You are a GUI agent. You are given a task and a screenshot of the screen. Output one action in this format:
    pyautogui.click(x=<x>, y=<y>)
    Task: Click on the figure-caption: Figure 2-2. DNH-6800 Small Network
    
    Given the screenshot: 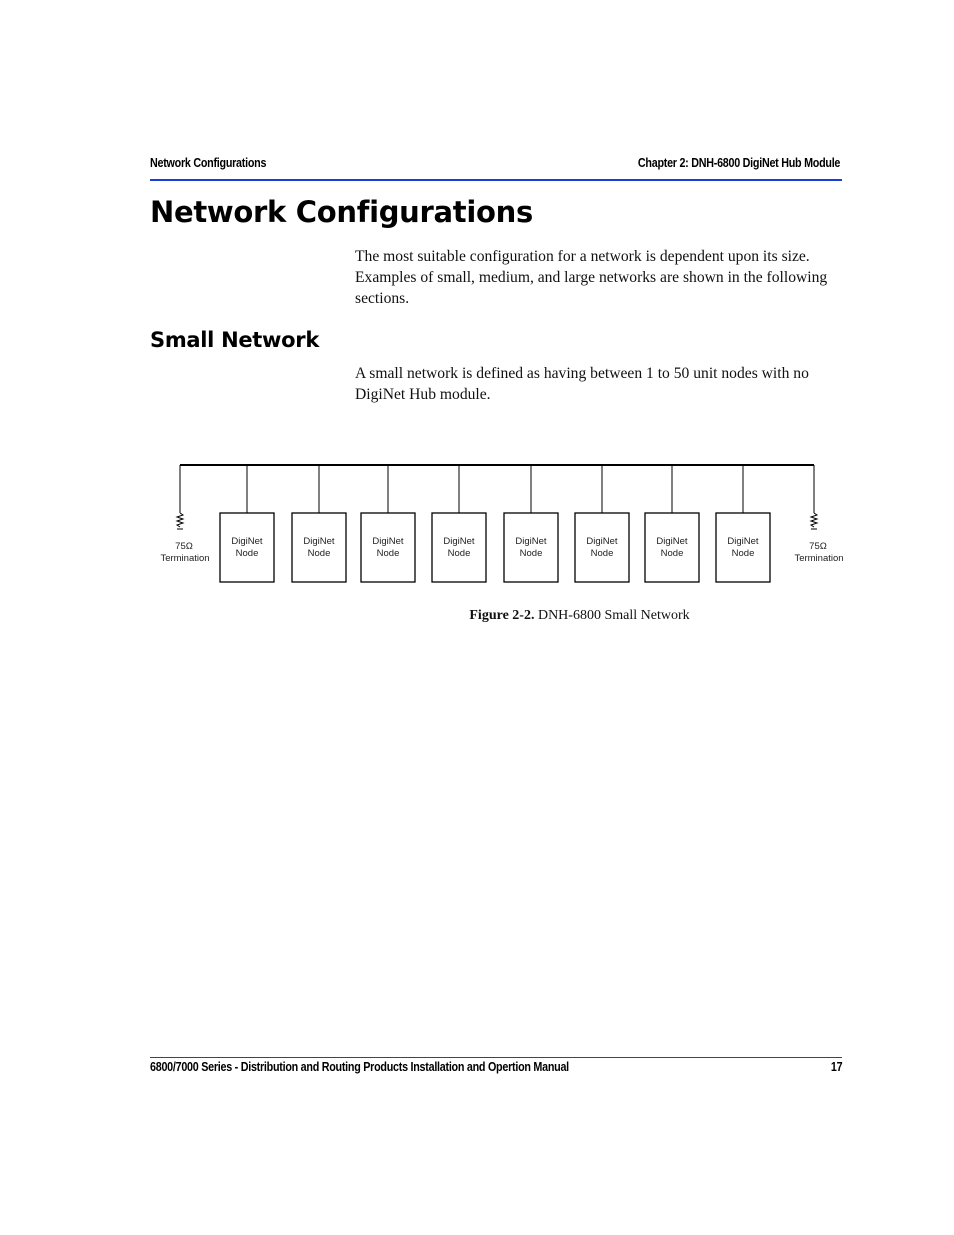 What is the action you would take?
    pyautogui.click(x=477, y=616)
    